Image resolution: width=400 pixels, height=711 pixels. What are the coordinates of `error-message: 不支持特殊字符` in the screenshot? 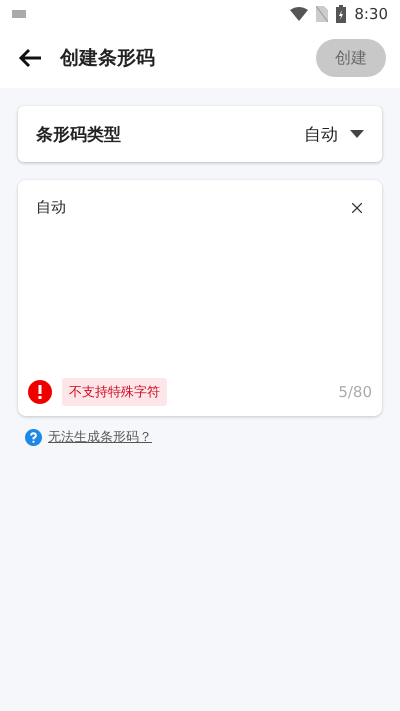 It's located at (114, 392).